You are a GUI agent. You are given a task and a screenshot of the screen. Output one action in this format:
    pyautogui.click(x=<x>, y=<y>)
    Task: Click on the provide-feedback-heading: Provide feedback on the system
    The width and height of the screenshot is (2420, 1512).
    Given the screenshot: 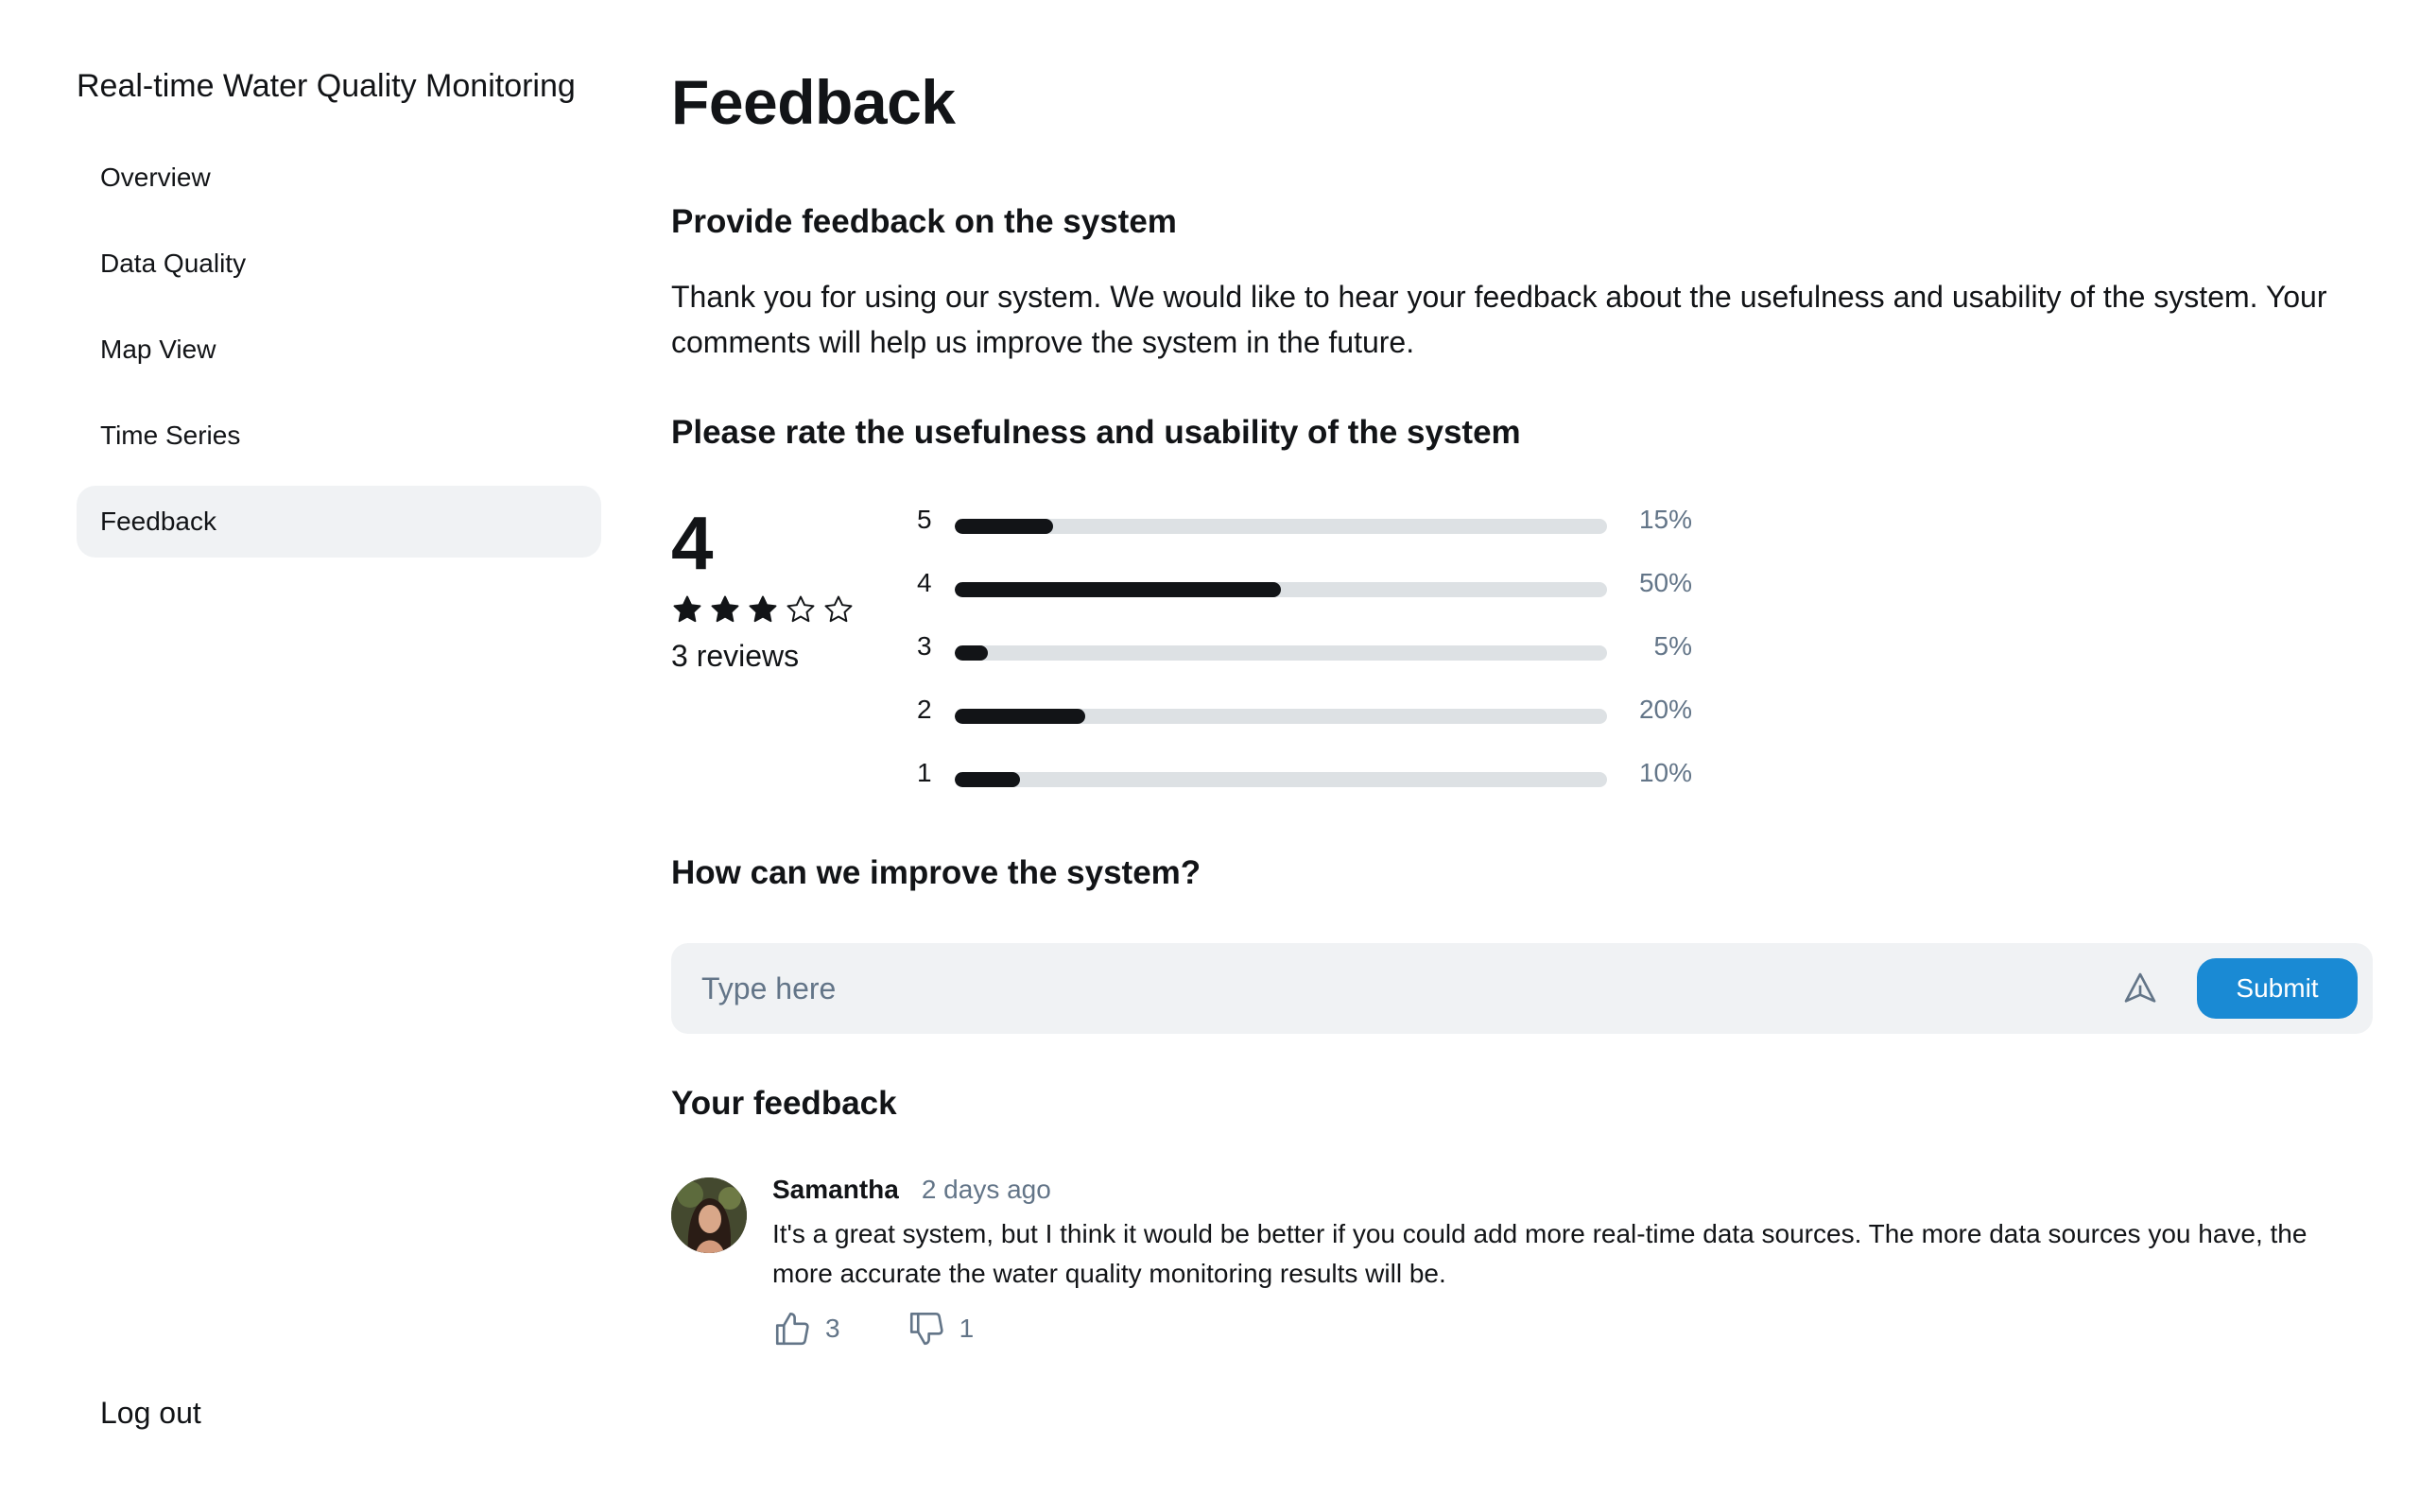 What is the action you would take?
    pyautogui.click(x=924, y=221)
    